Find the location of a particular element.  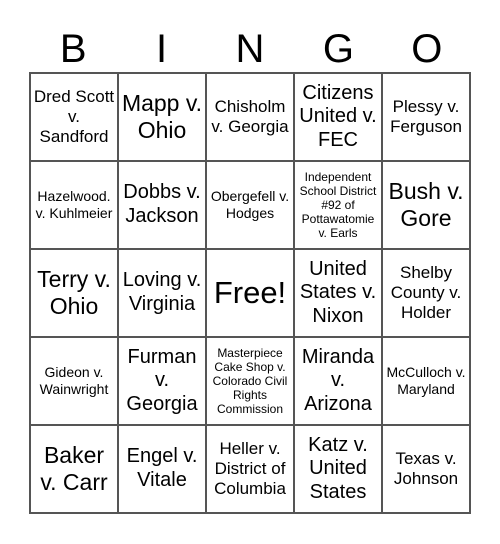

bingo-cell-text: Hazelwood. v. Kuhlmeier is located at coordinates (74, 204).